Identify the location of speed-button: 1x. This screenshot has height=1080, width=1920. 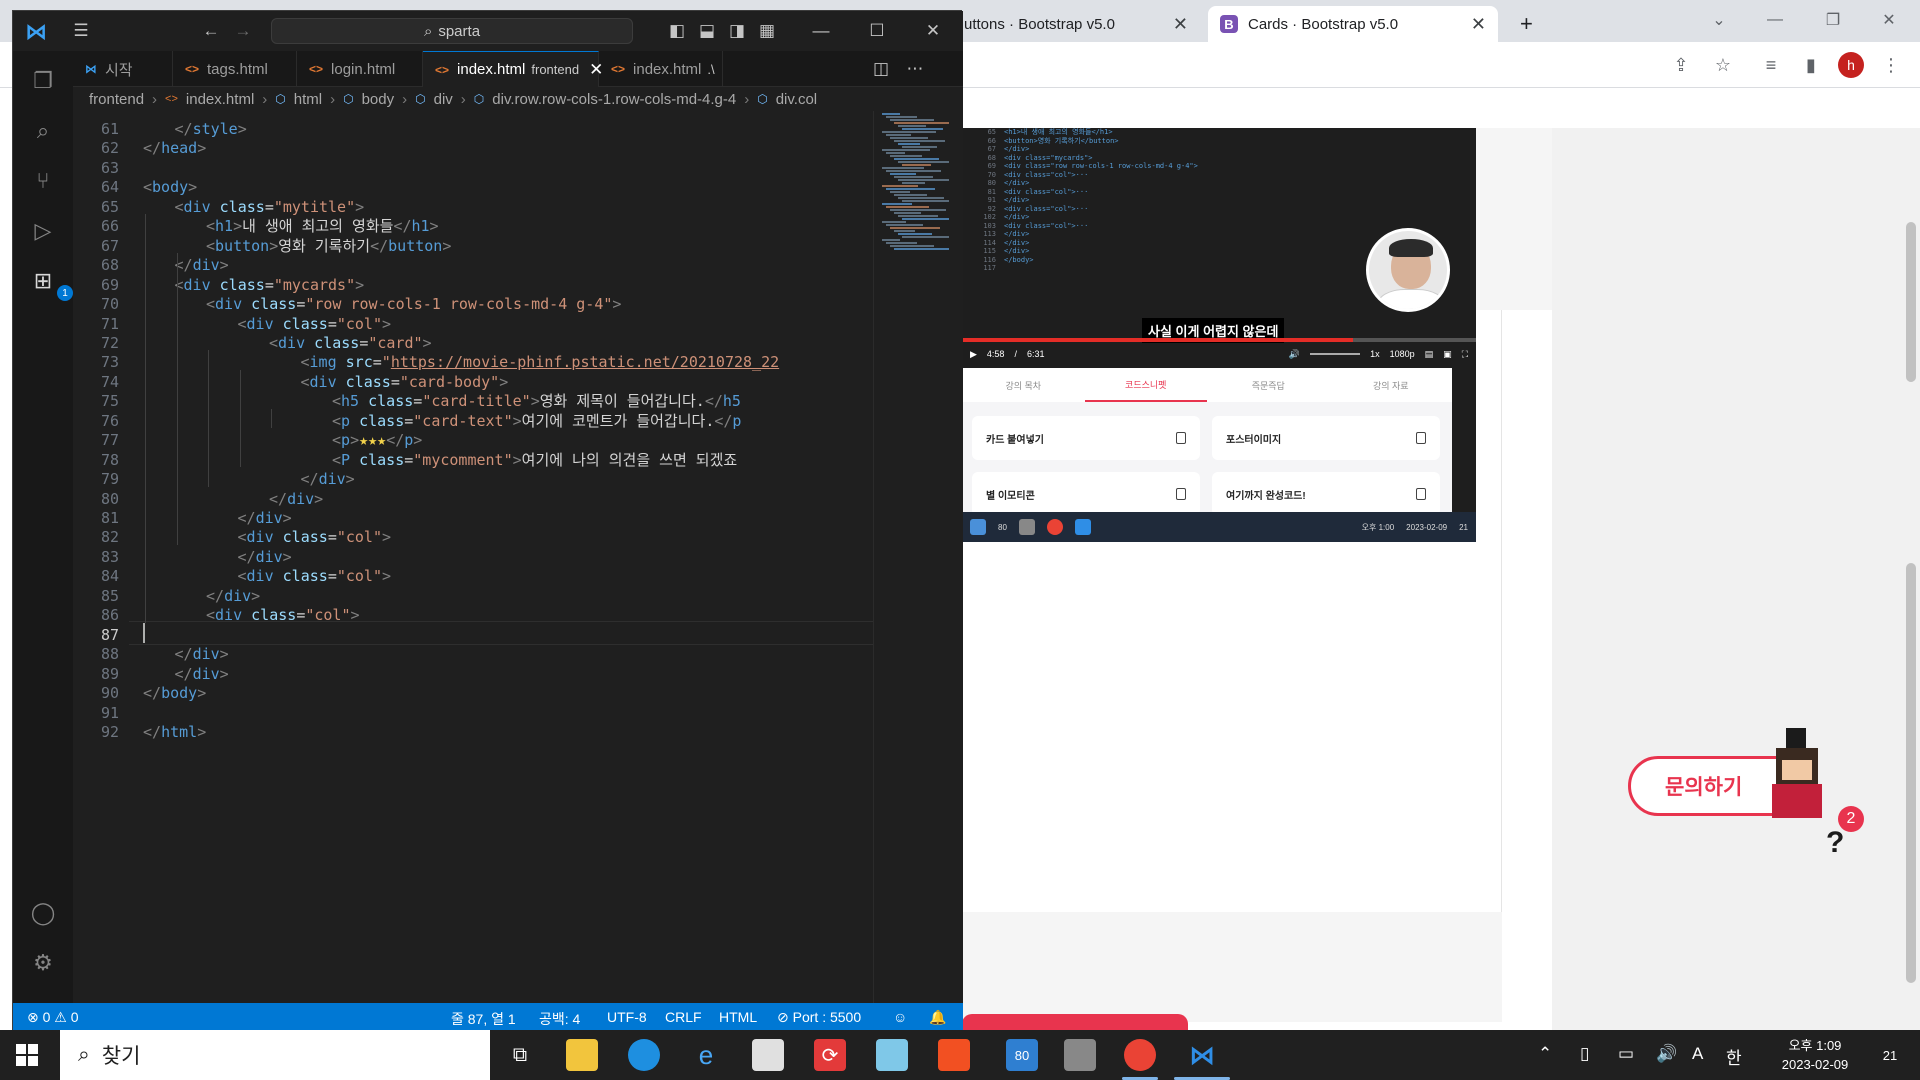
(1375, 354).